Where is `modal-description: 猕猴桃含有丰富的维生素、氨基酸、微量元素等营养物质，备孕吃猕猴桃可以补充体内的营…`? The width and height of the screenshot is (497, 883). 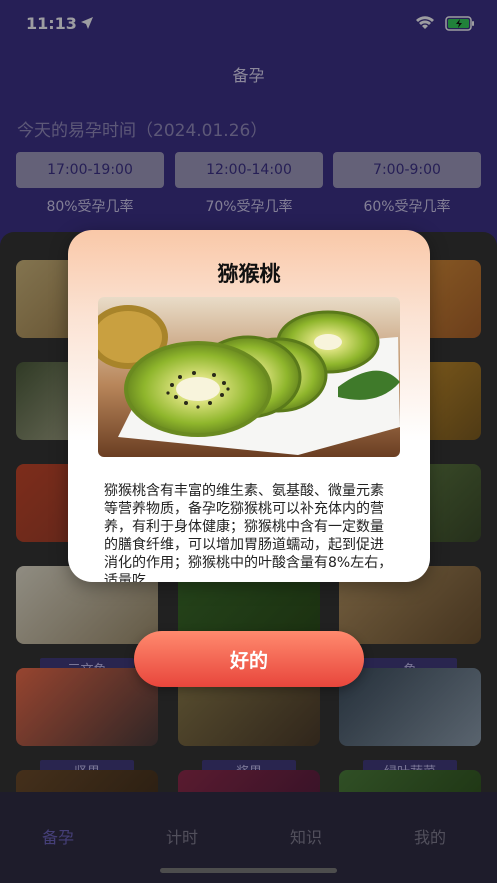
modal-description: 猕猴桃含有丰富的维生素、氨基酸、微量元素等营养物质，备孕吃猕猴桃可以补充体内的营… is located at coordinates (248, 532).